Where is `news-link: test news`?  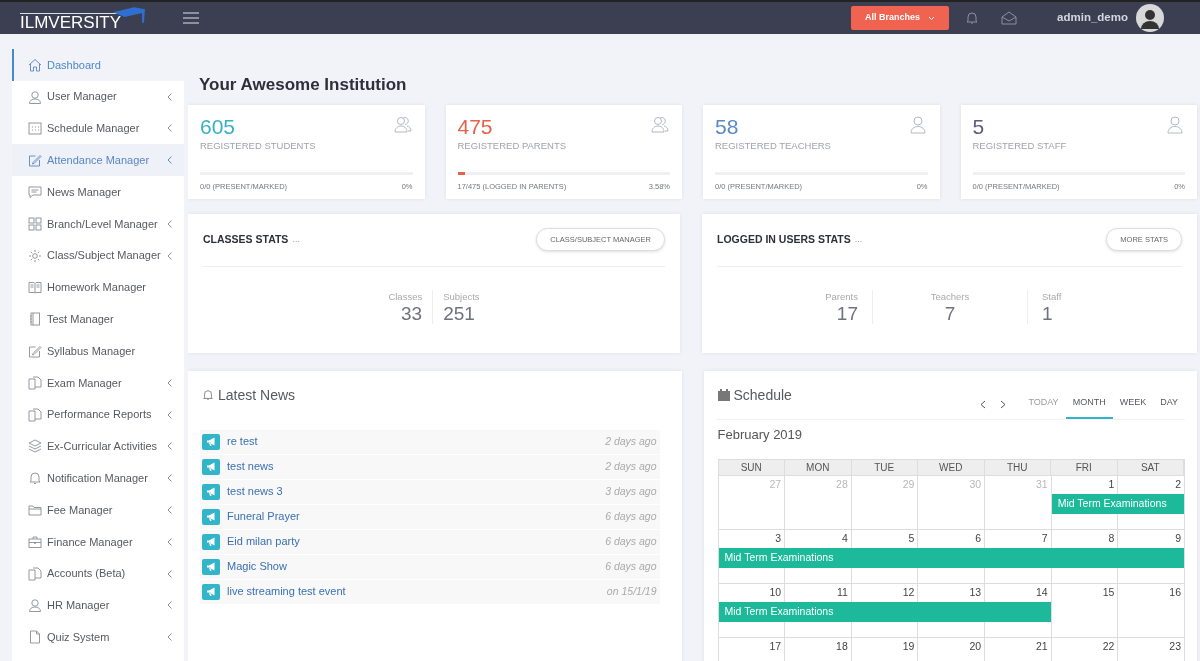
news-link: test news is located at coordinates (250, 466).